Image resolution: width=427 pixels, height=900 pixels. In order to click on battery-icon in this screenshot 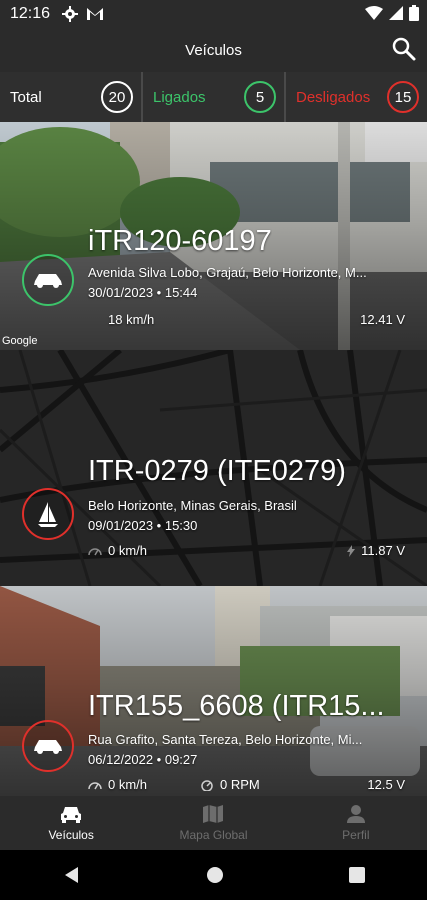, I will do `click(414, 13)`.